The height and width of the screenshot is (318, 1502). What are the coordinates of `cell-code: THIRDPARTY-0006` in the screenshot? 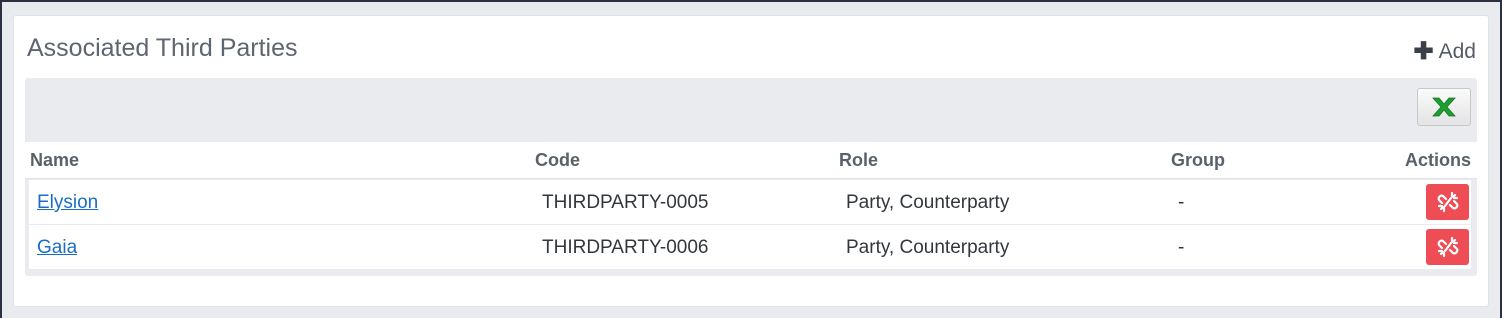 It's located at (625, 247).